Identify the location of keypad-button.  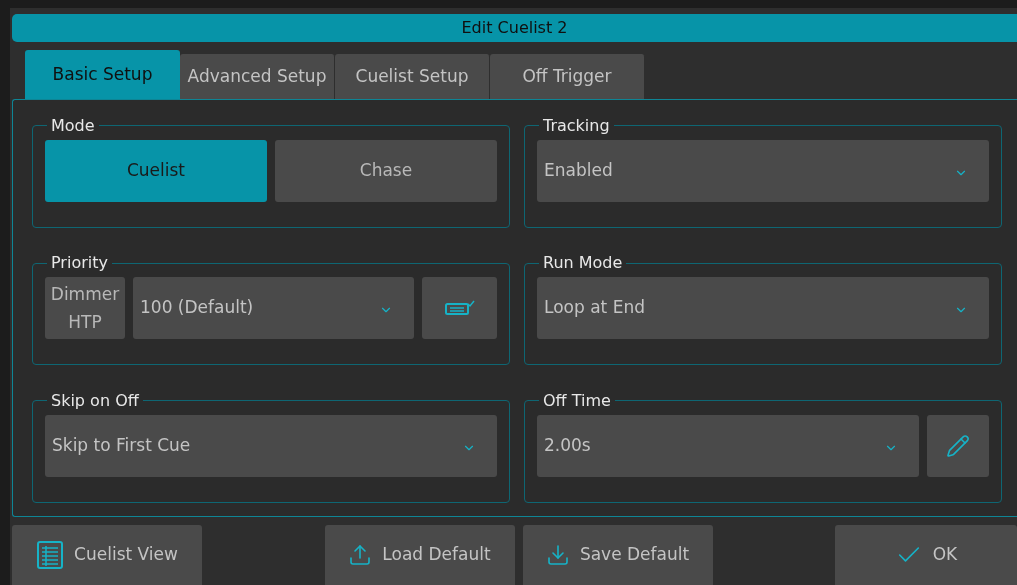
(459, 308).